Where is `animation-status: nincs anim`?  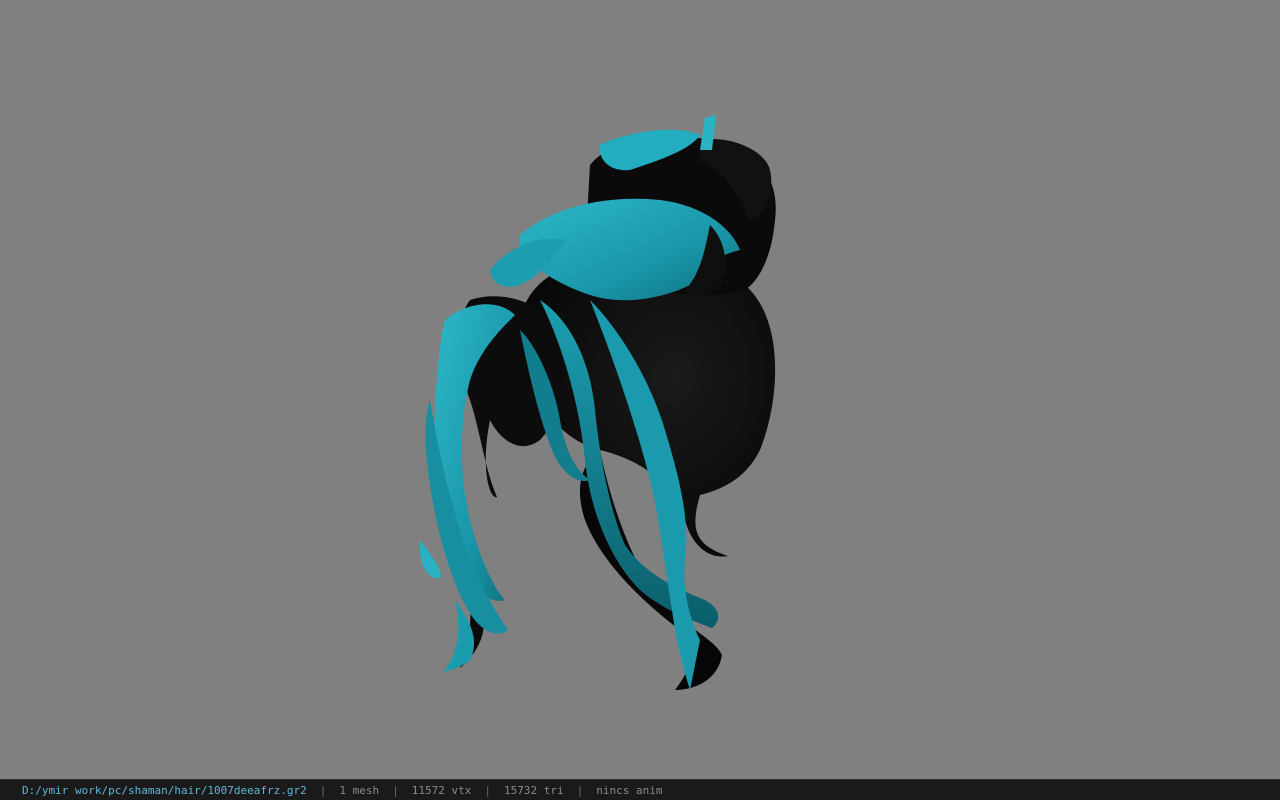 animation-status: nincs anim is located at coordinates (629, 790).